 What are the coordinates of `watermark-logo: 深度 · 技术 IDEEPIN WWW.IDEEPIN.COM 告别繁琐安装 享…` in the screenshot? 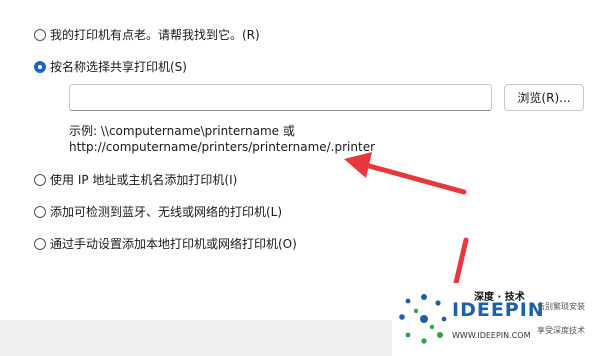 It's located at (494, 319).